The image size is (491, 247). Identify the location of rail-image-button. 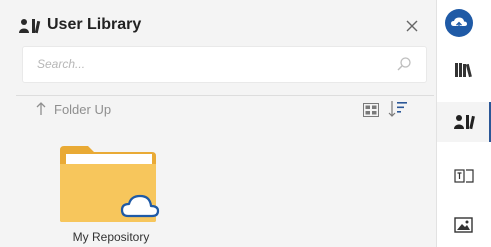
(464, 225).